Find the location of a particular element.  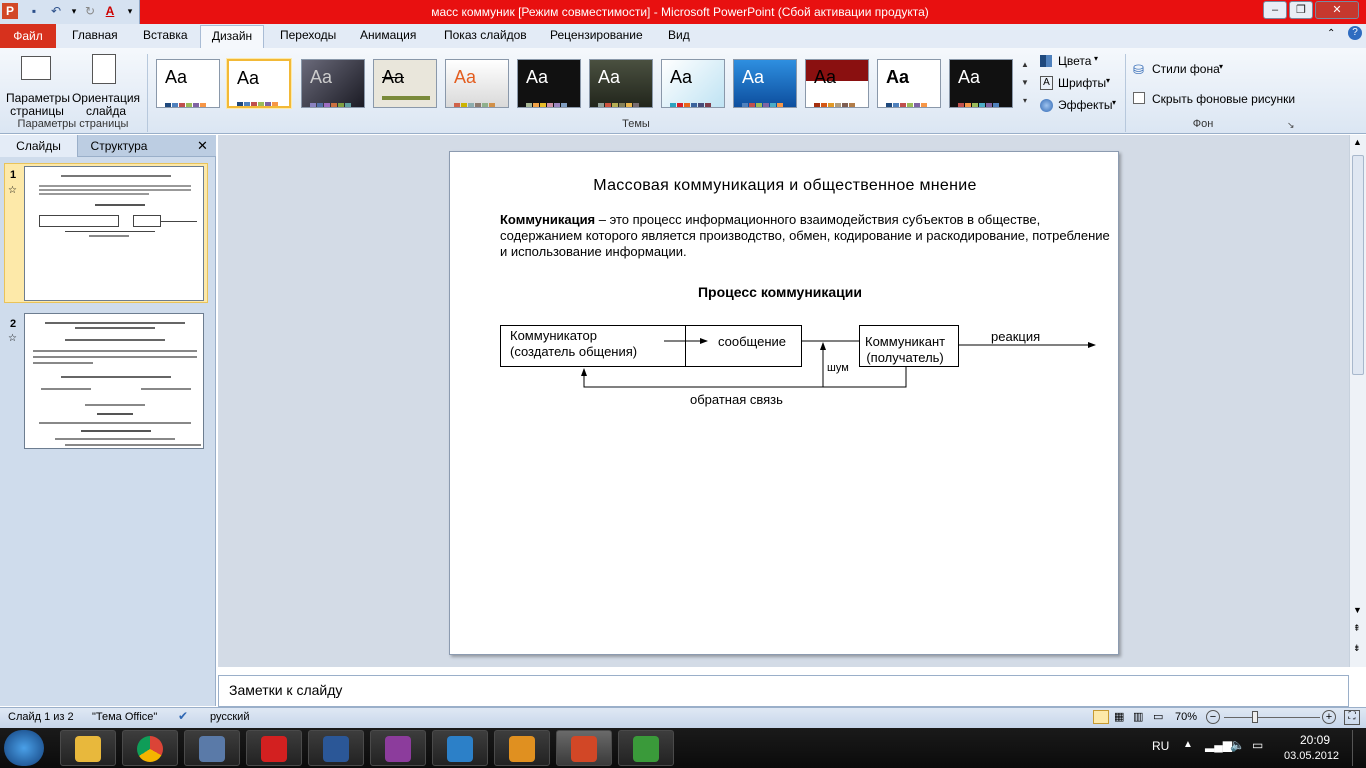

taskbar-finereader is located at coordinates (274, 748).